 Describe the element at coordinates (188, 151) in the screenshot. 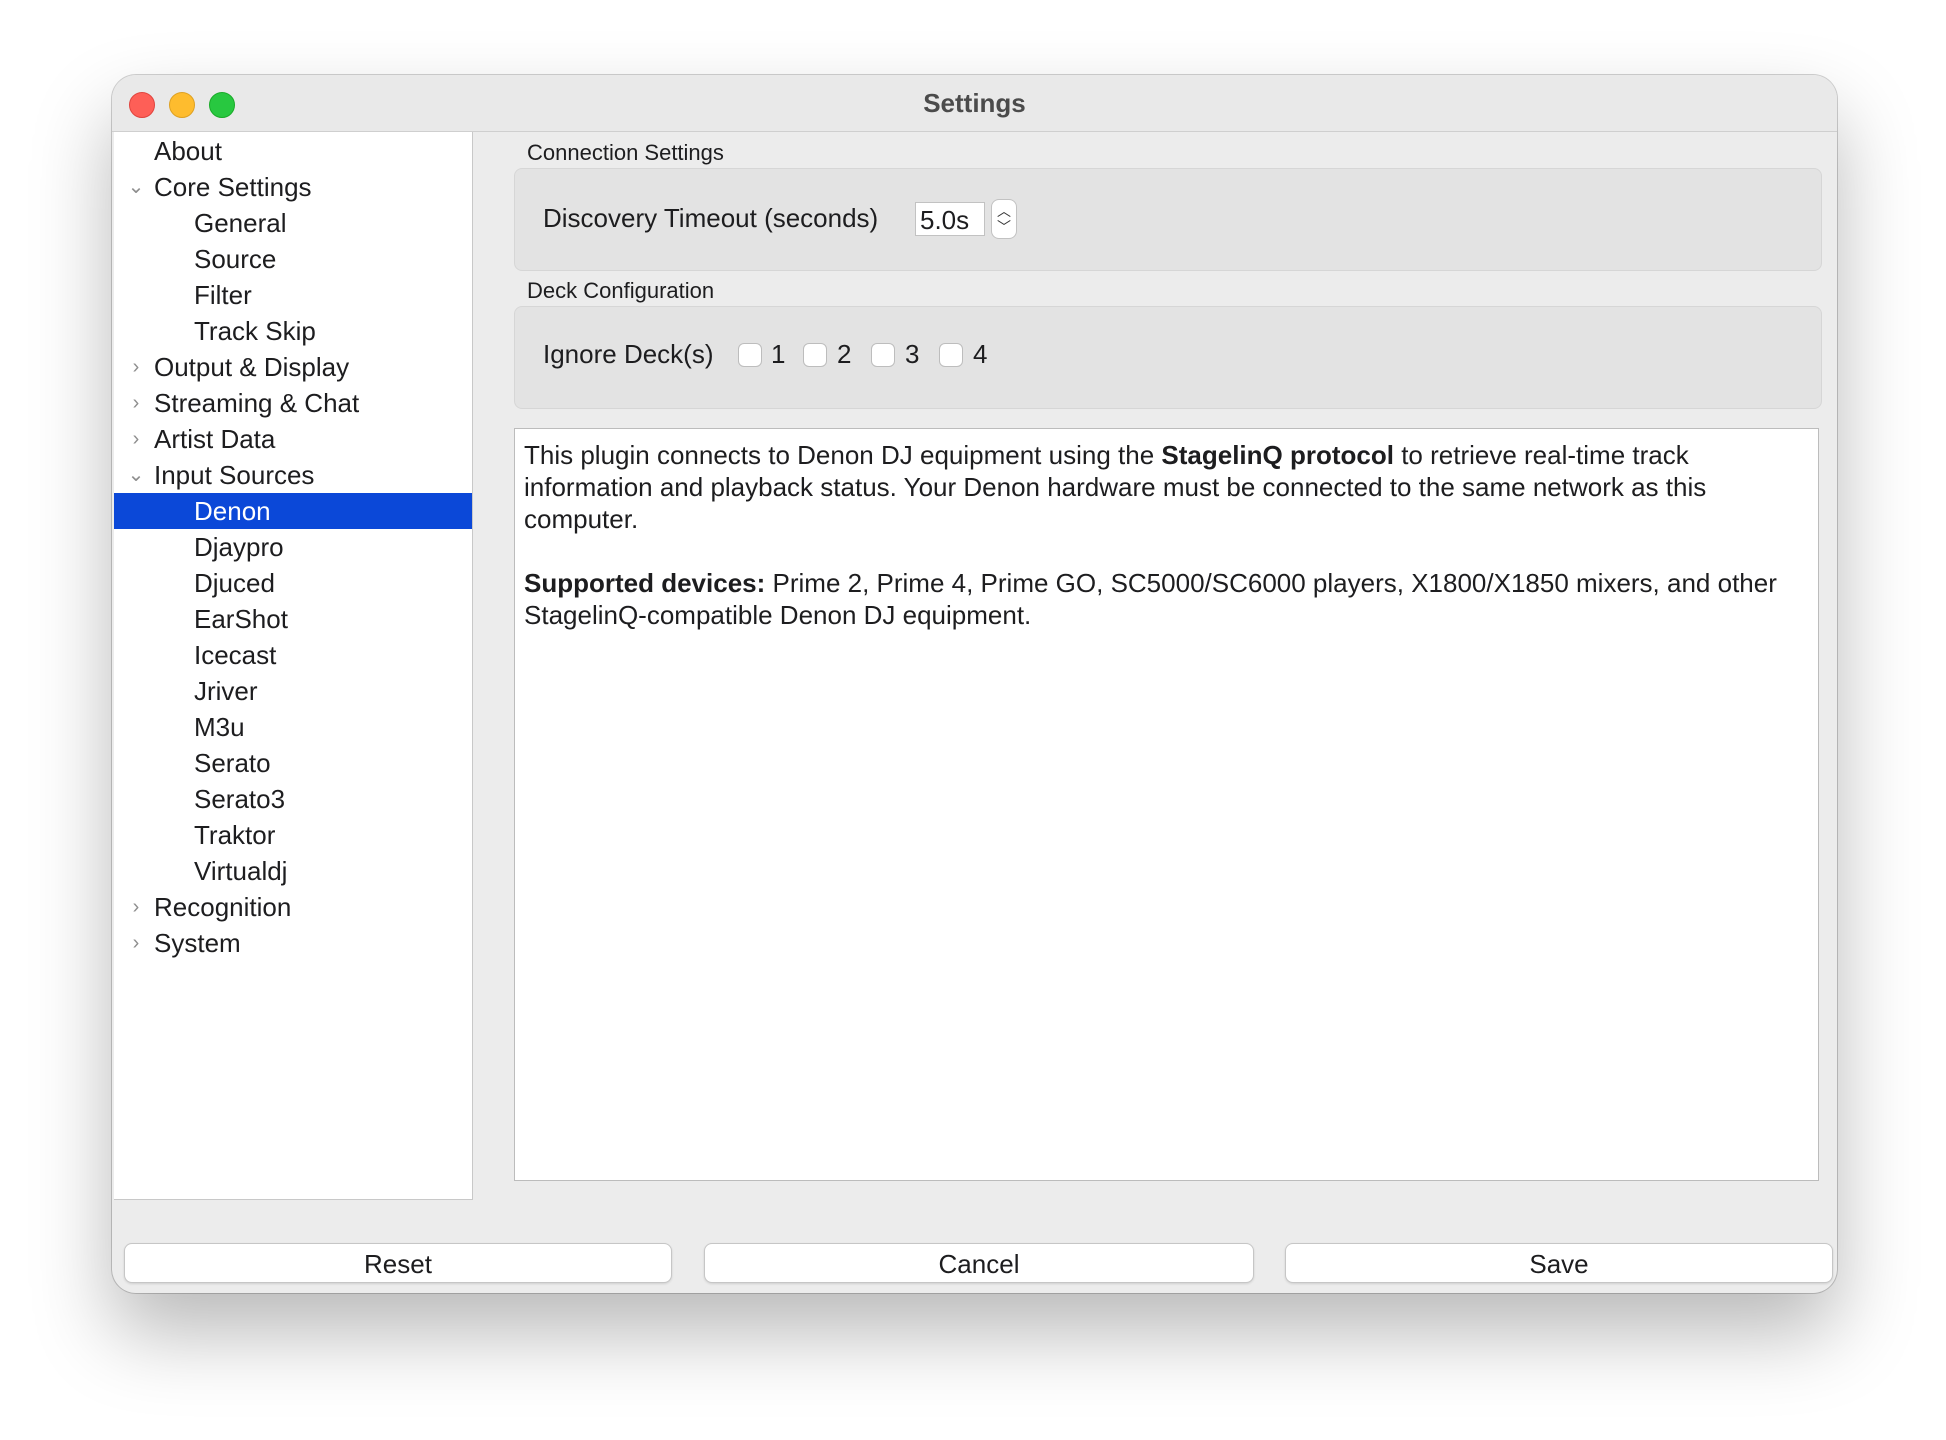

I see `tree-item-label: About` at that location.